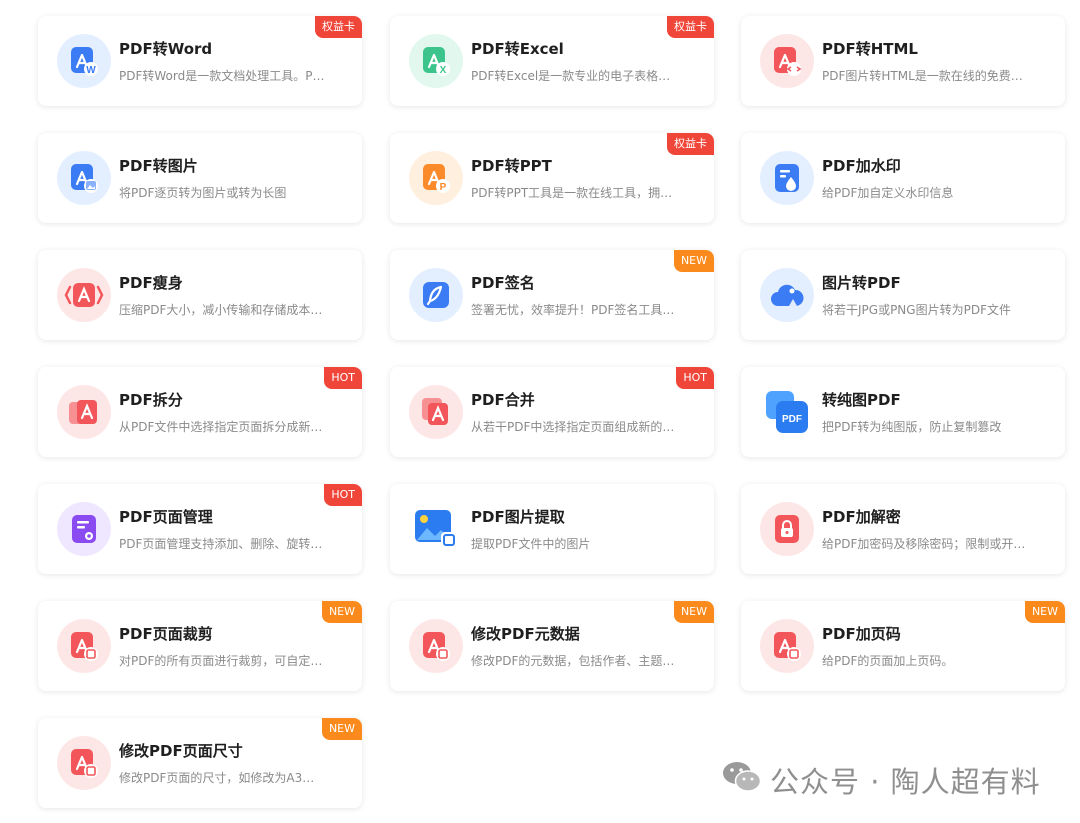 The width and height of the screenshot is (1080, 823). I want to click on image-convert-icon, so click(84, 178).